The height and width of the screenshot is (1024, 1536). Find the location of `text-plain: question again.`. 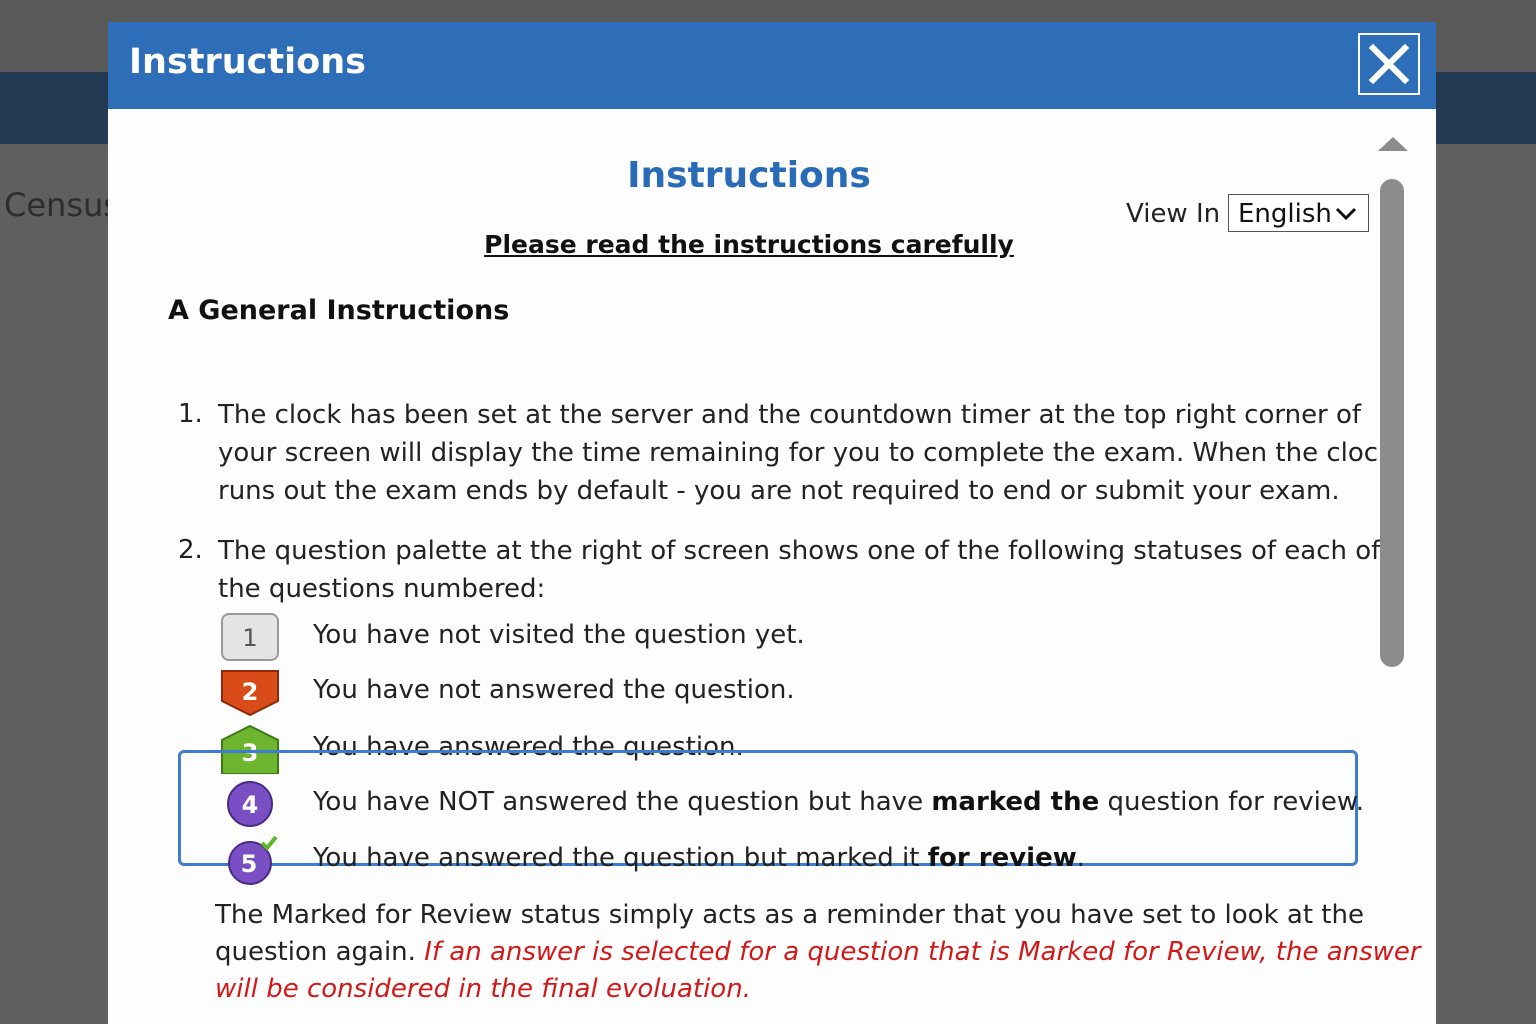

text-plain: question again. is located at coordinates (320, 952).